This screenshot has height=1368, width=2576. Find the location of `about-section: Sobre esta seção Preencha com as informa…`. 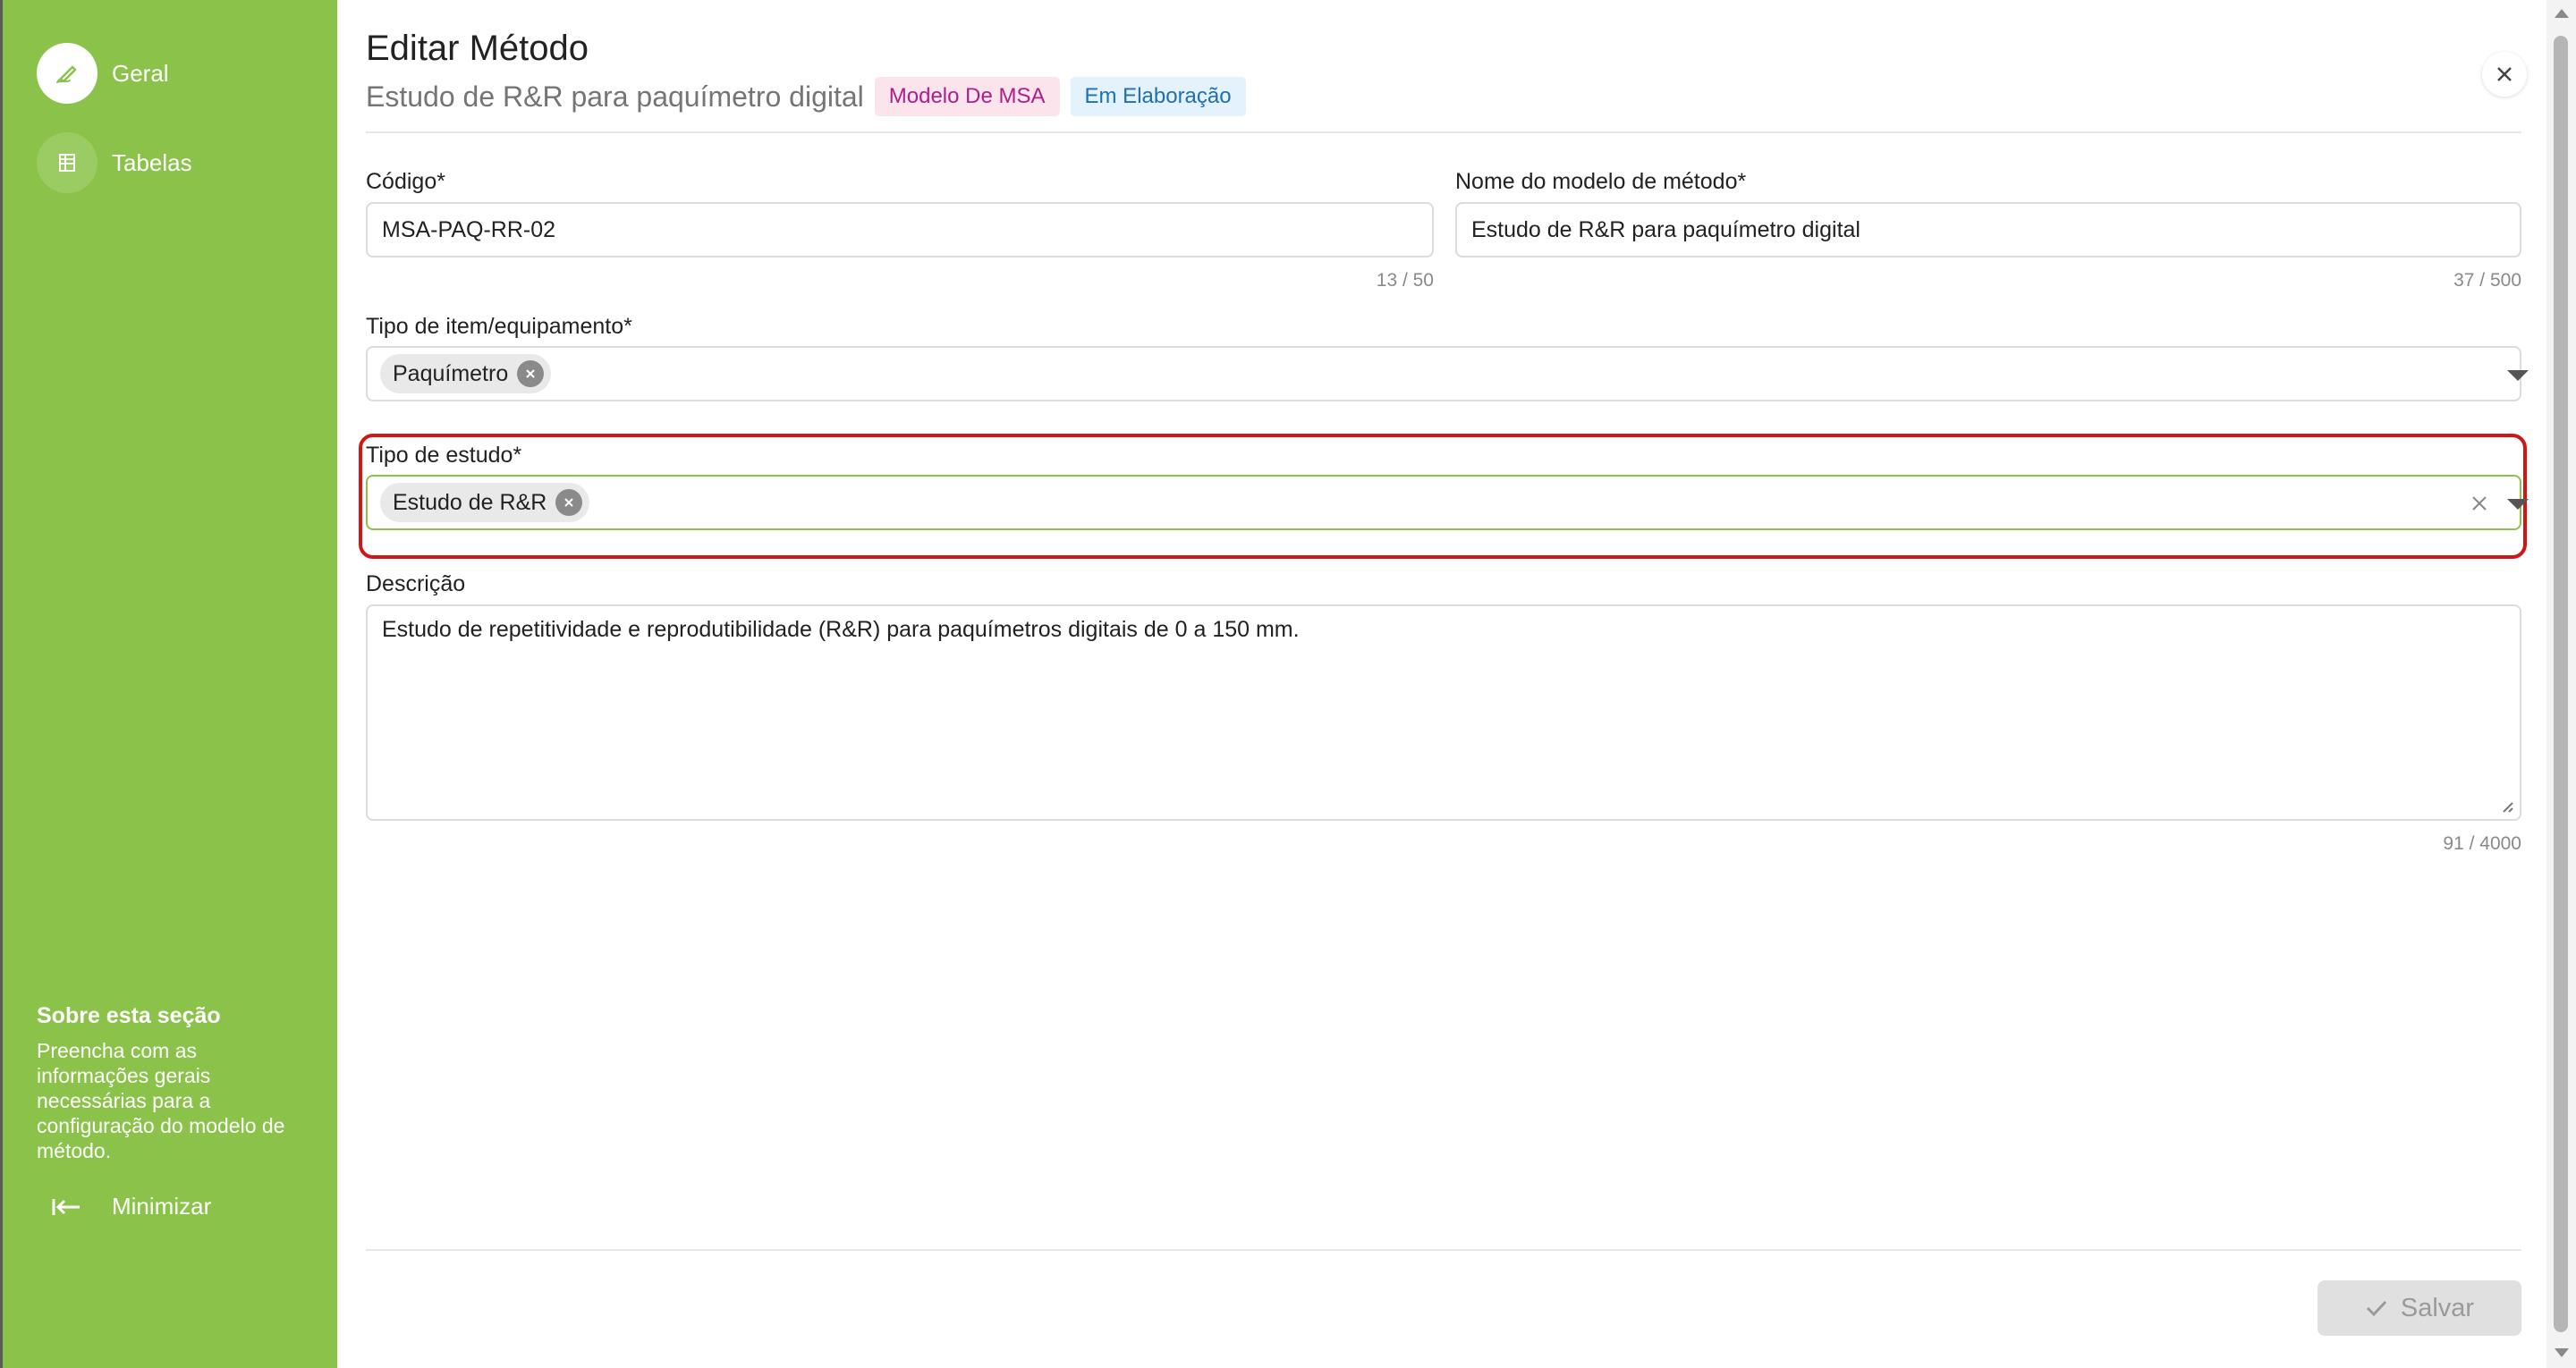

about-section: Sobre esta seção Preencha com as informa… is located at coordinates (171, 1083).